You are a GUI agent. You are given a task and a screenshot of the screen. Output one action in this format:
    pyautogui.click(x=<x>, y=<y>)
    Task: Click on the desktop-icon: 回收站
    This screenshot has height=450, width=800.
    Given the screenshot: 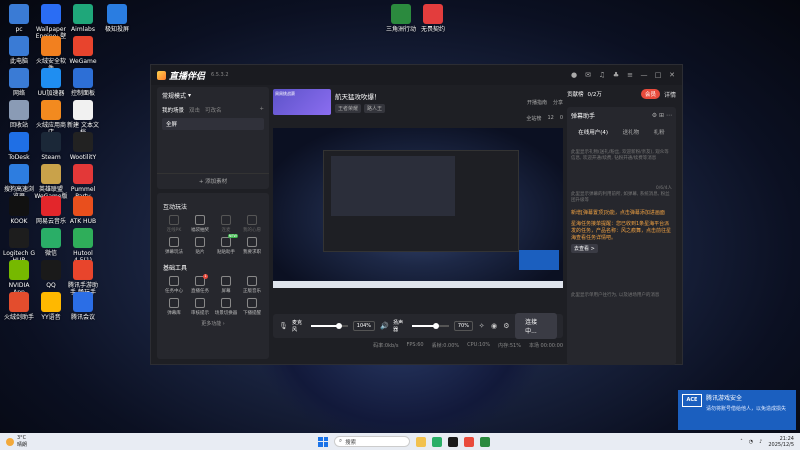 What is the action you would take?
    pyautogui.click(x=19, y=114)
    